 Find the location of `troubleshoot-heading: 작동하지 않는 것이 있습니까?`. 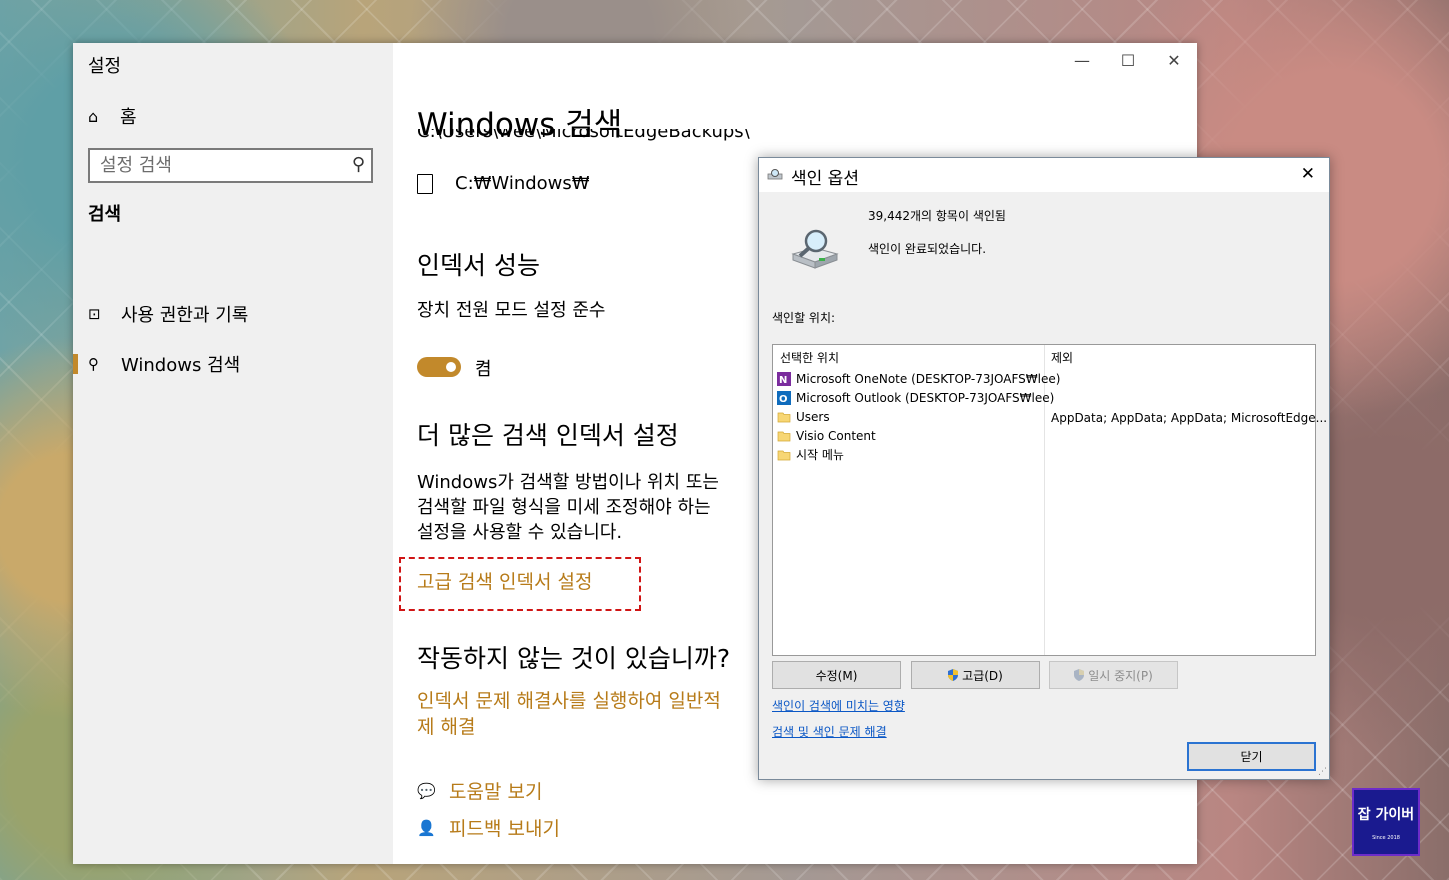

troubleshoot-heading: 작동하지 않는 것이 있습니까? is located at coordinates (574, 658).